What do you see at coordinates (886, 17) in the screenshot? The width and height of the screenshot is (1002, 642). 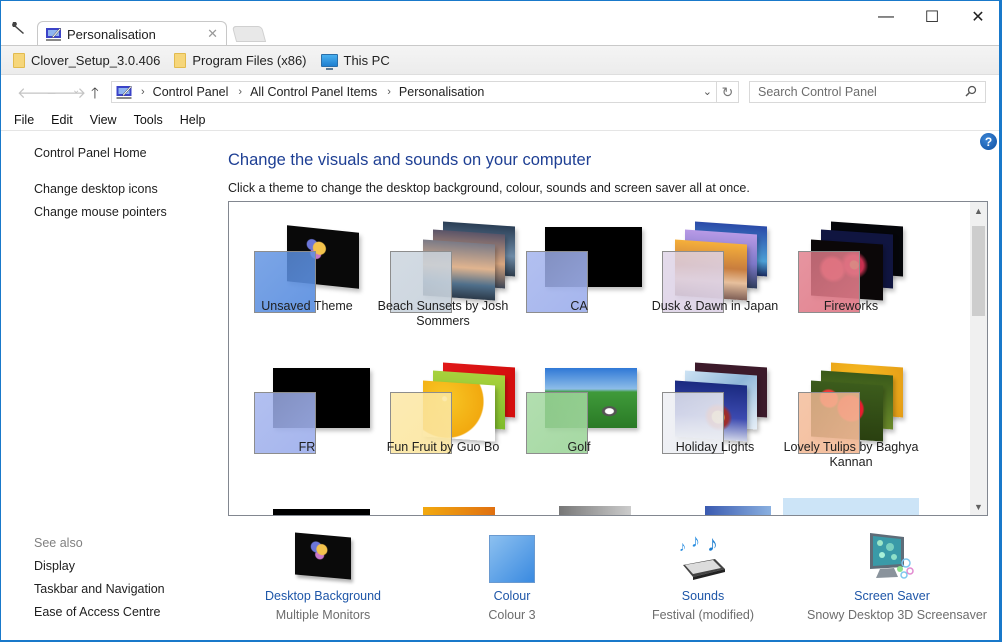 I see `minimize-button: —` at bounding box center [886, 17].